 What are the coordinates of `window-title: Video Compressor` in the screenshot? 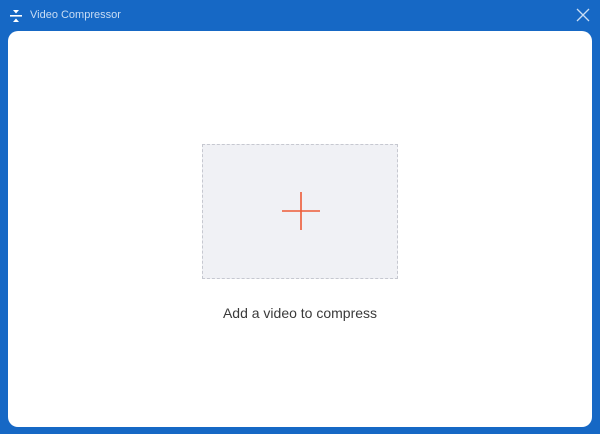 It's located at (75, 15).